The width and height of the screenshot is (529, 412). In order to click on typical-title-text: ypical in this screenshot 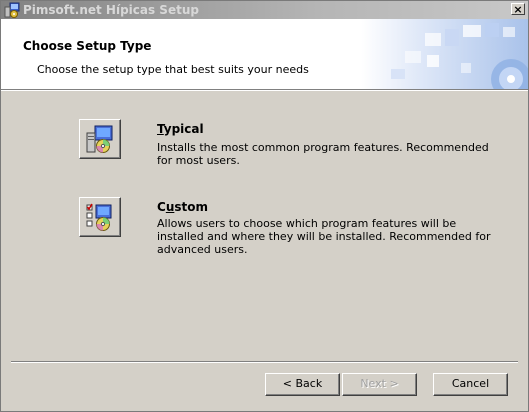, I will do `click(183, 129)`.